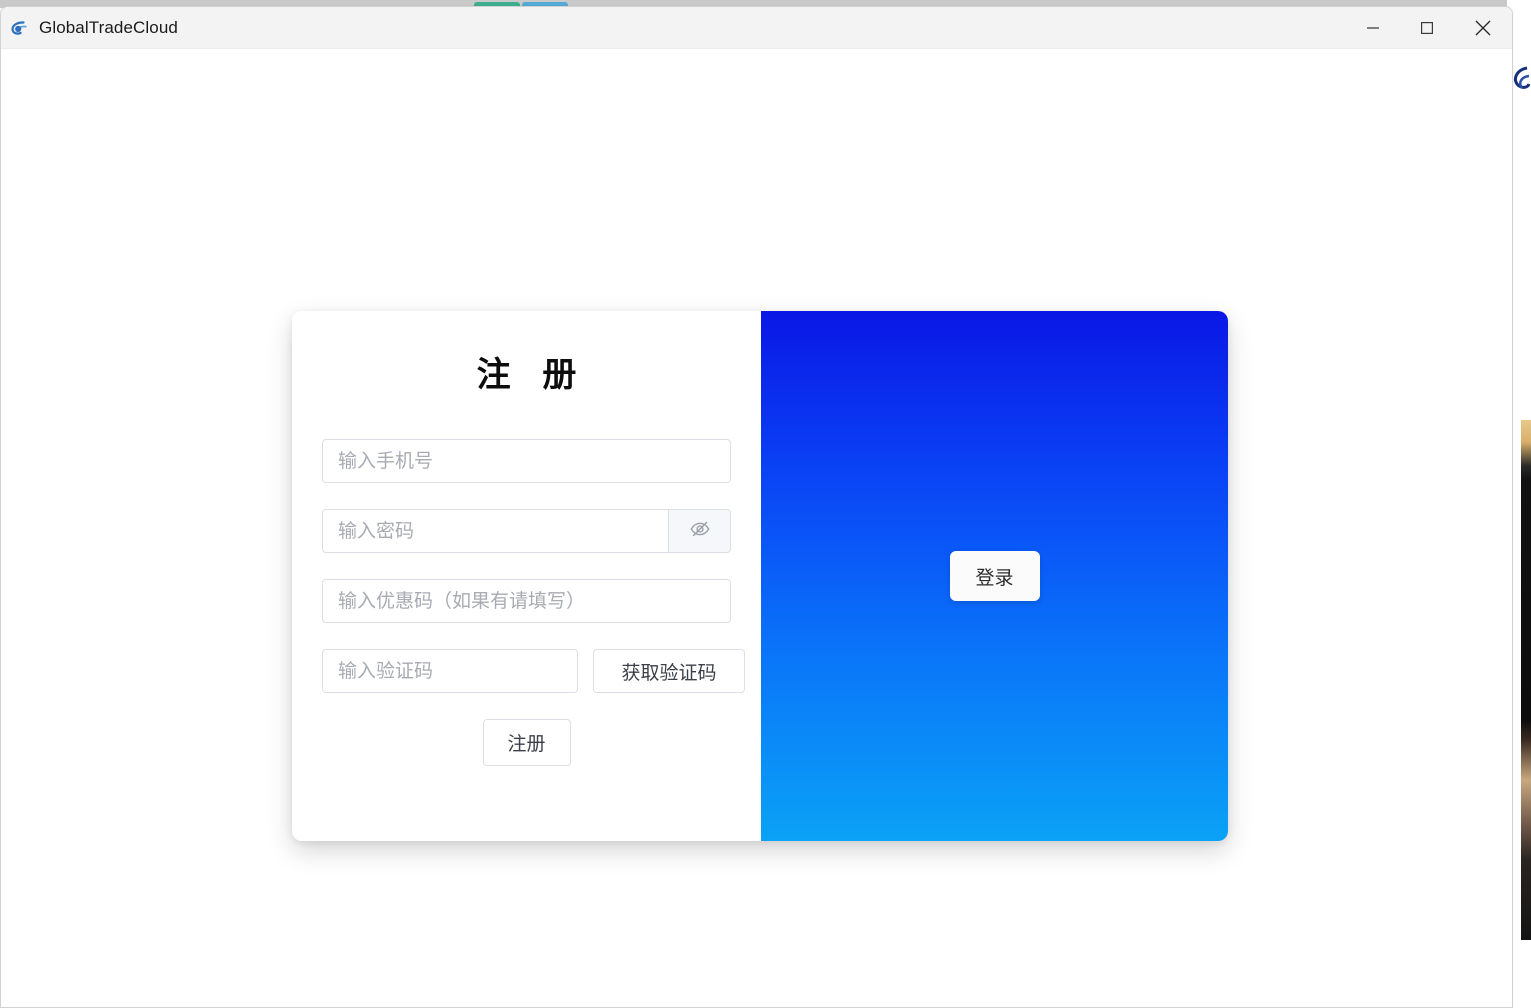 This screenshot has width=1531, height=1008. I want to click on close-button, so click(1483, 28).